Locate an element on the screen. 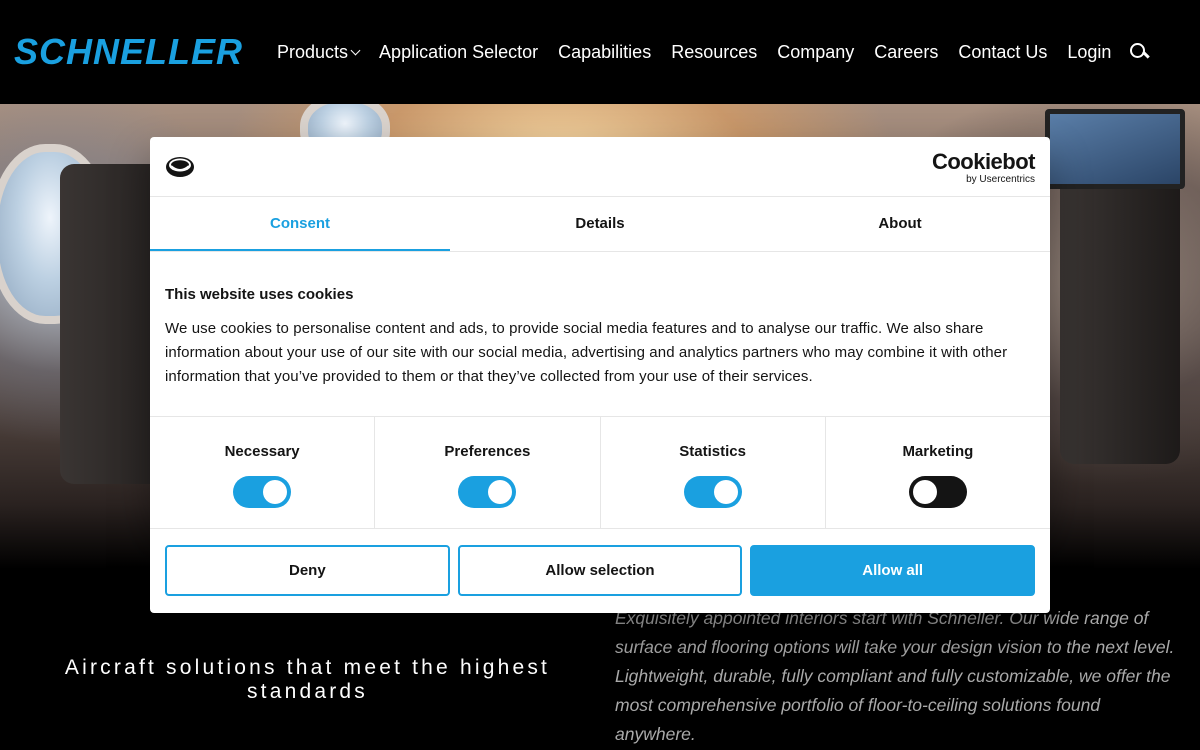 This screenshot has width=1200, height=750. dialog-tabs: Consent Details About is located at coordinates (600, 225).